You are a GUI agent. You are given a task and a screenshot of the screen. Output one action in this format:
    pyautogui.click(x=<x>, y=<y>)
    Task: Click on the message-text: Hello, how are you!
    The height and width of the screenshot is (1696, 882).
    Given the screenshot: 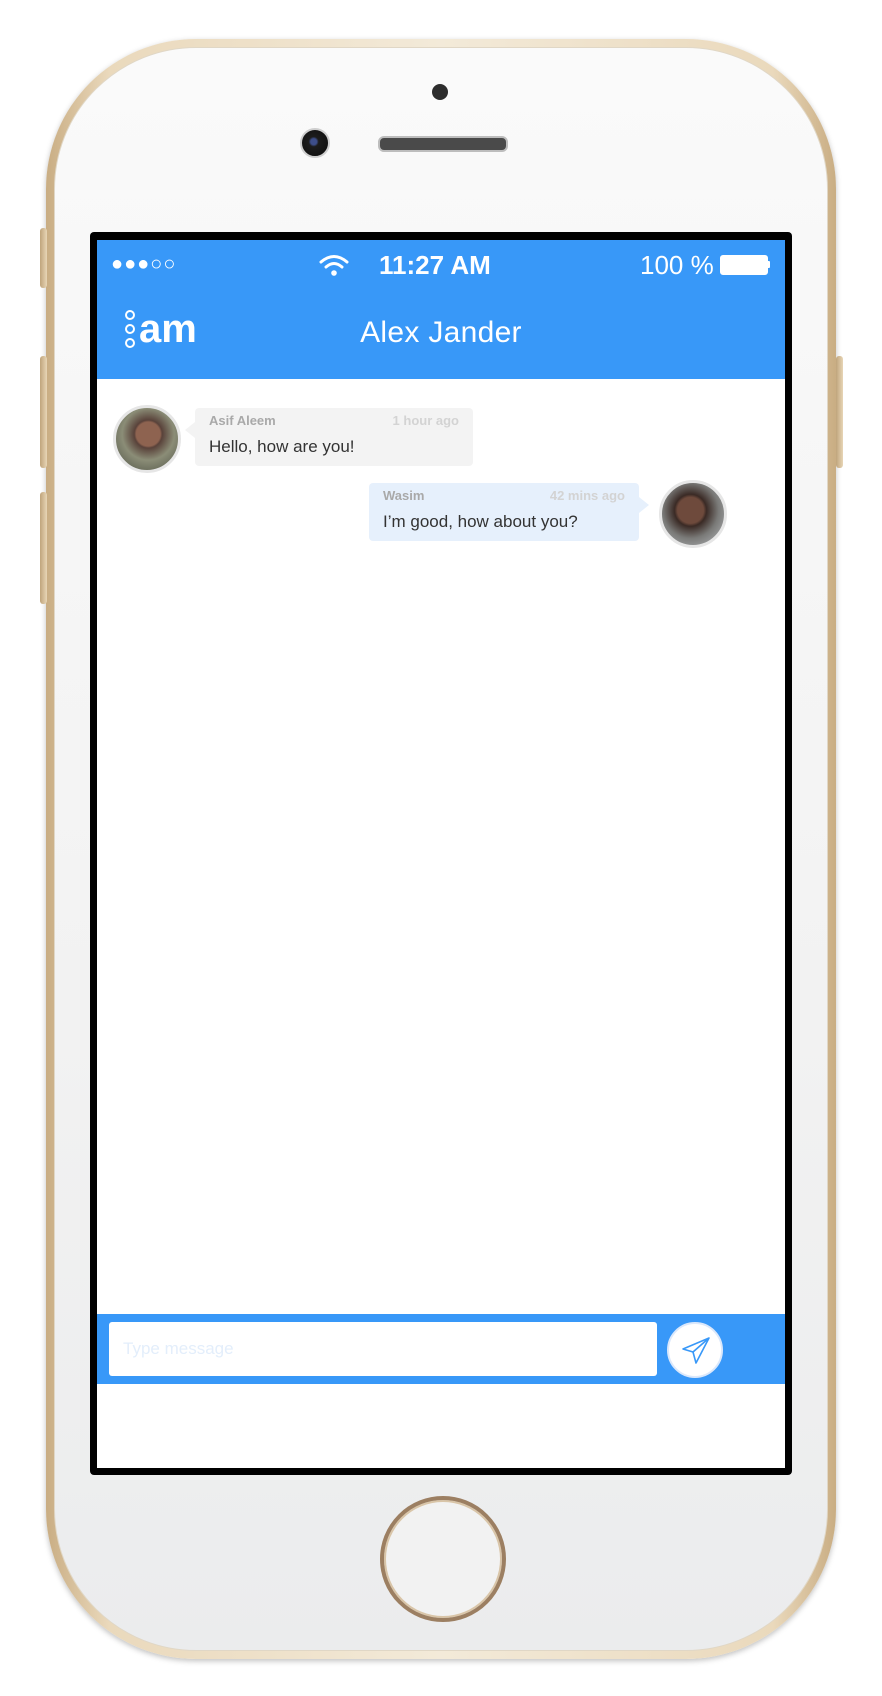 What is the action you would take?
    pyautogui.click(x=282, y=446)
    